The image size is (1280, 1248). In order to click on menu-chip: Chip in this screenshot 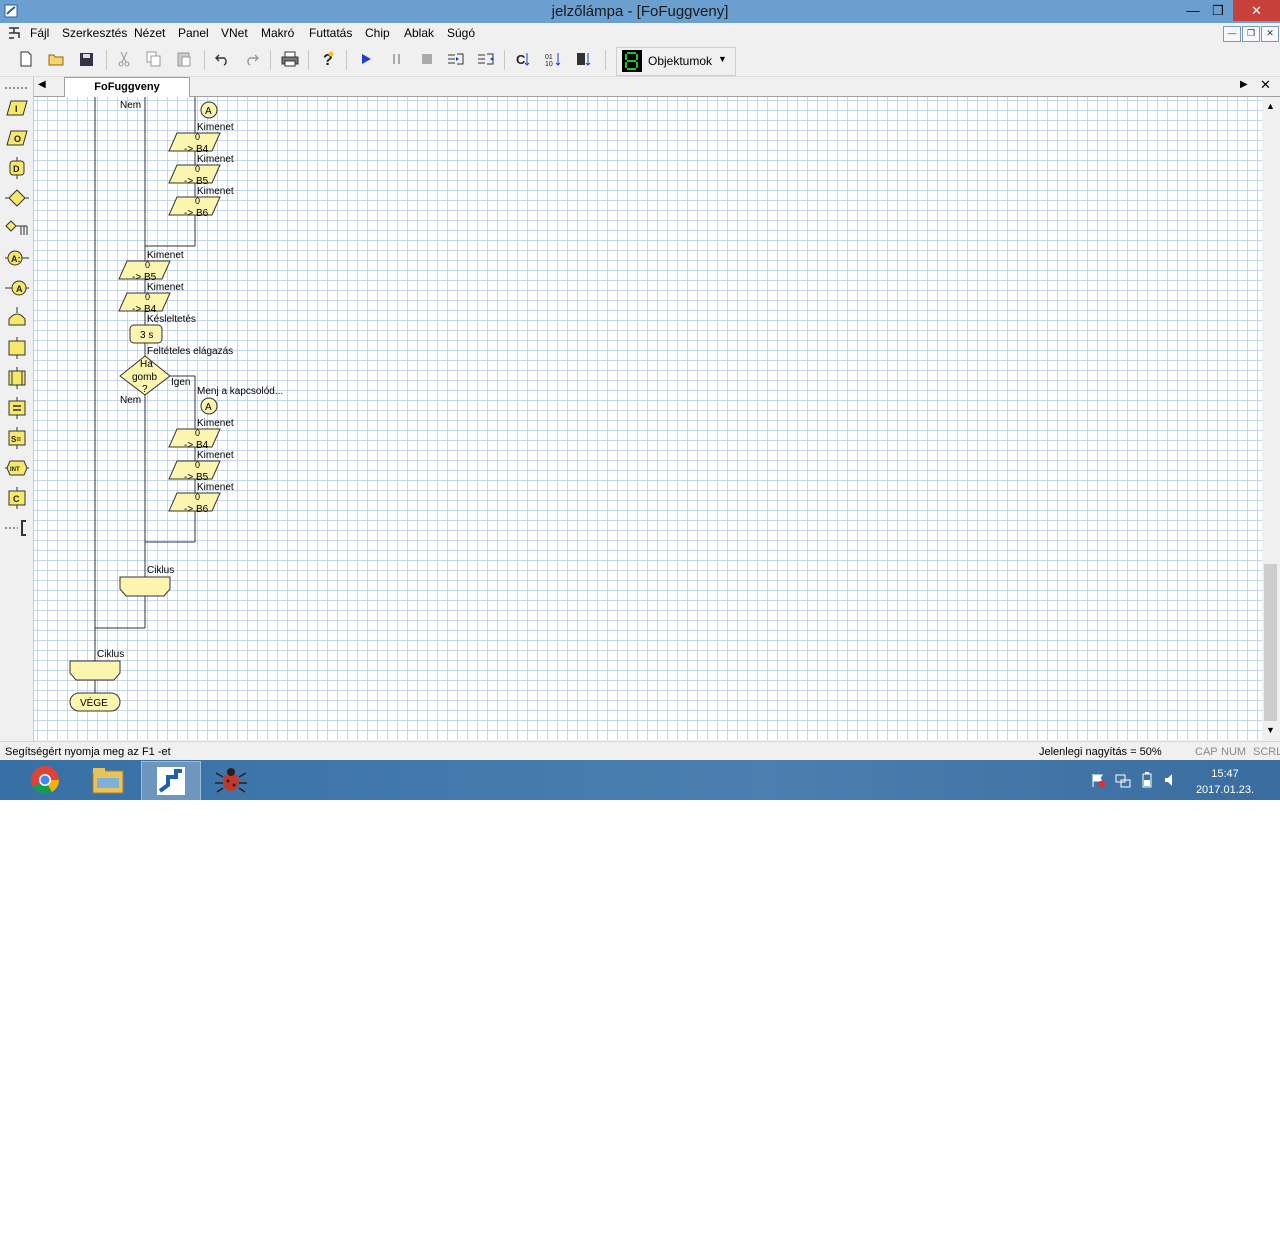, I will do `click(377, 33)`.